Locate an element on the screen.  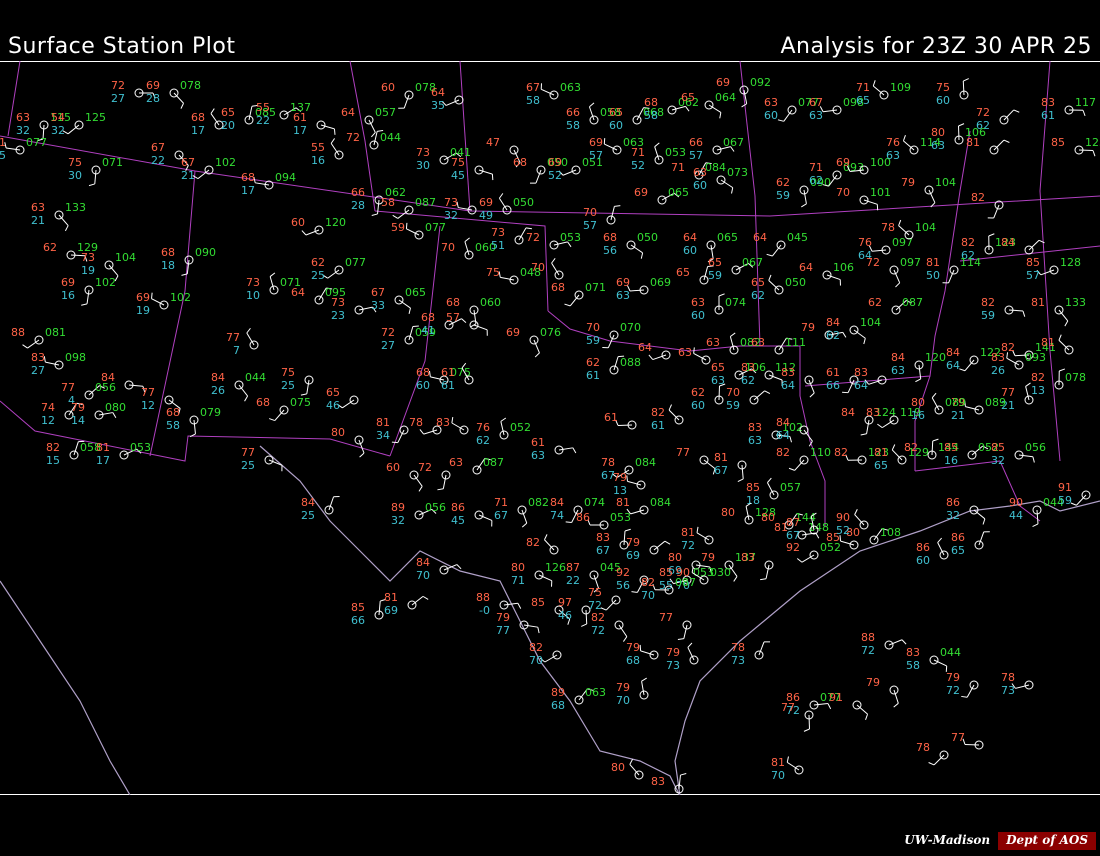
station-pressure: 087 is located at coordinates (685, 582).